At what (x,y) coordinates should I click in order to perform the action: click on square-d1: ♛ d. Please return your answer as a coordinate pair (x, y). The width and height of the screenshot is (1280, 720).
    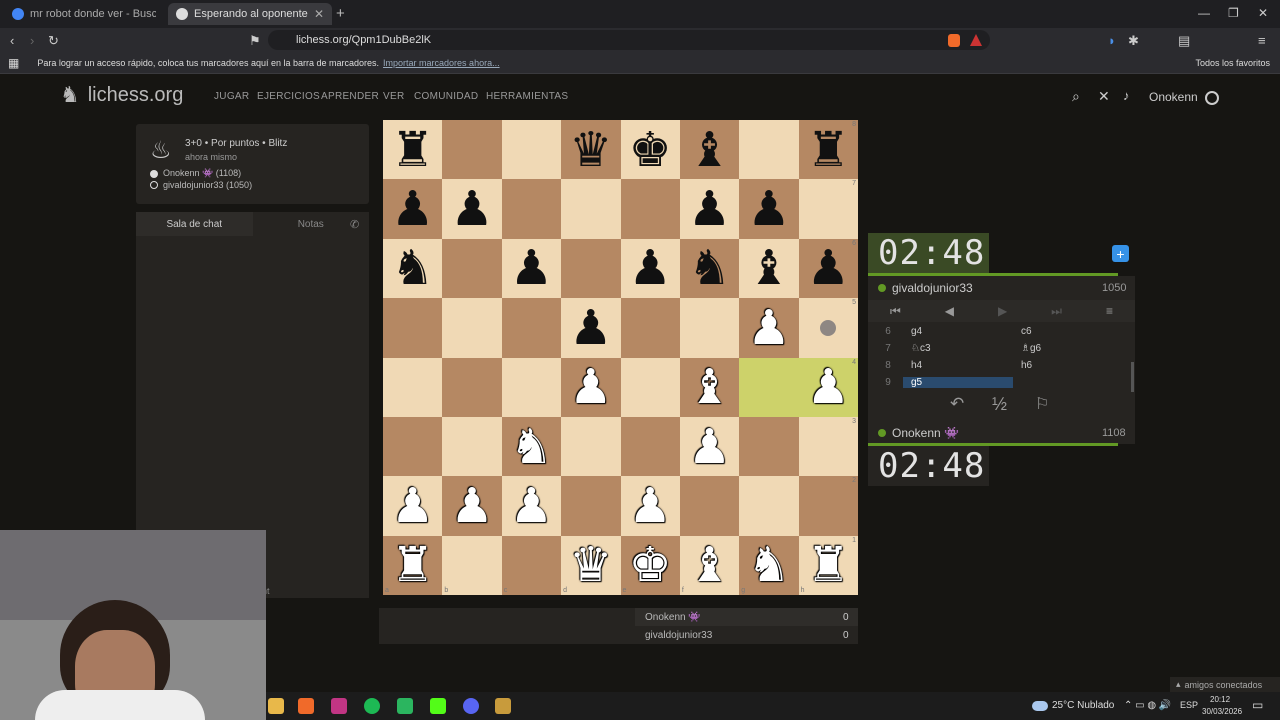
    Looking at the image, I should click on (591, 565).